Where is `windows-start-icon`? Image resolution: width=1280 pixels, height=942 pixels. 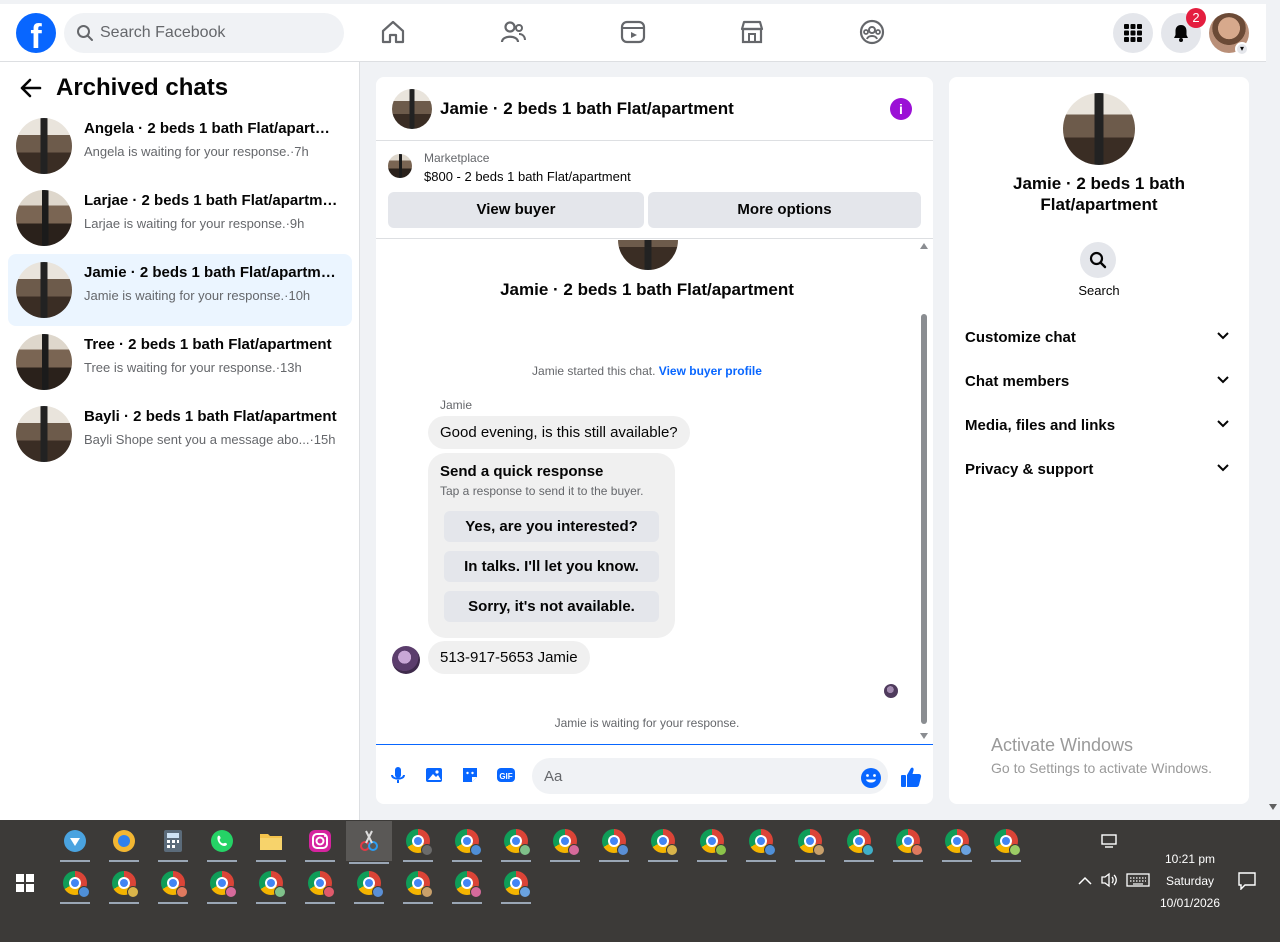 windows-start-icon is located at coordinates (25, 883).